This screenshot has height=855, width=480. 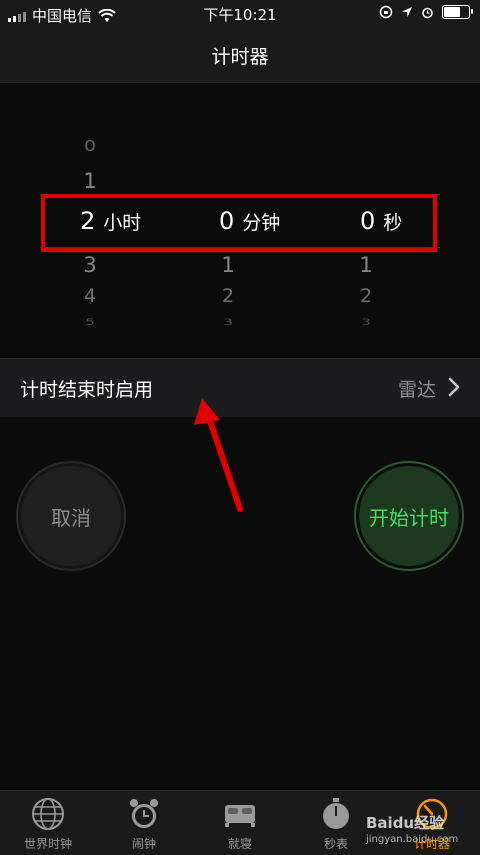 I want to click on hours-option: 0, so click(x=90, y=146).